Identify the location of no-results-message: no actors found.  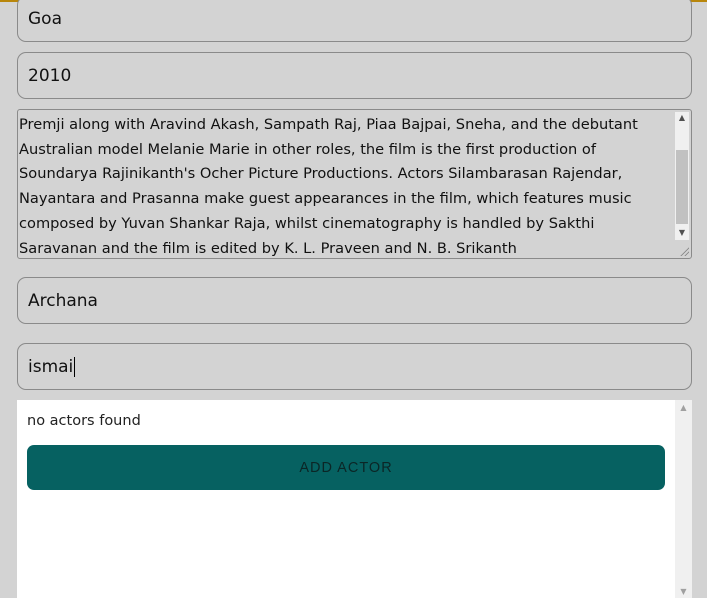
(84, 421).